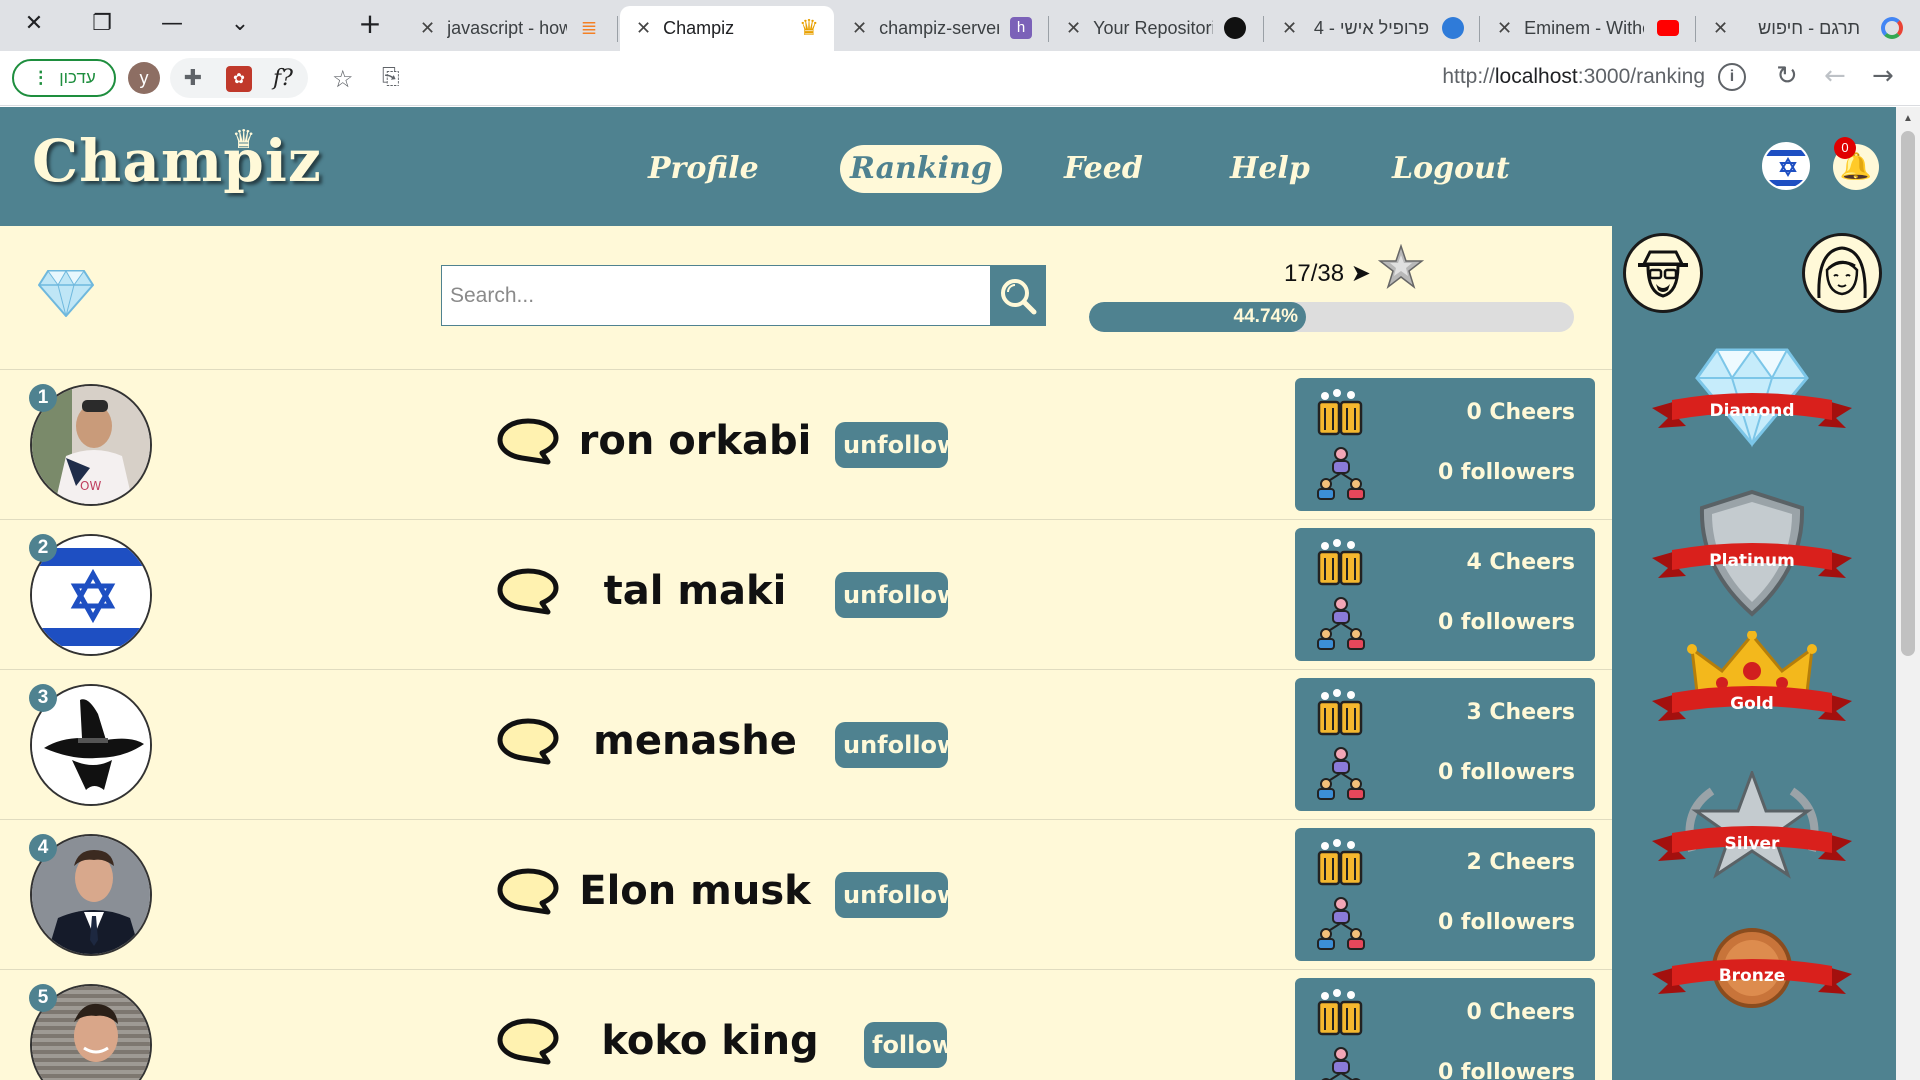 The width and height of the screenshot is (1920, 1080). I want to click on tab-title: פרופיל אישי - 4, so click(1371, 28).